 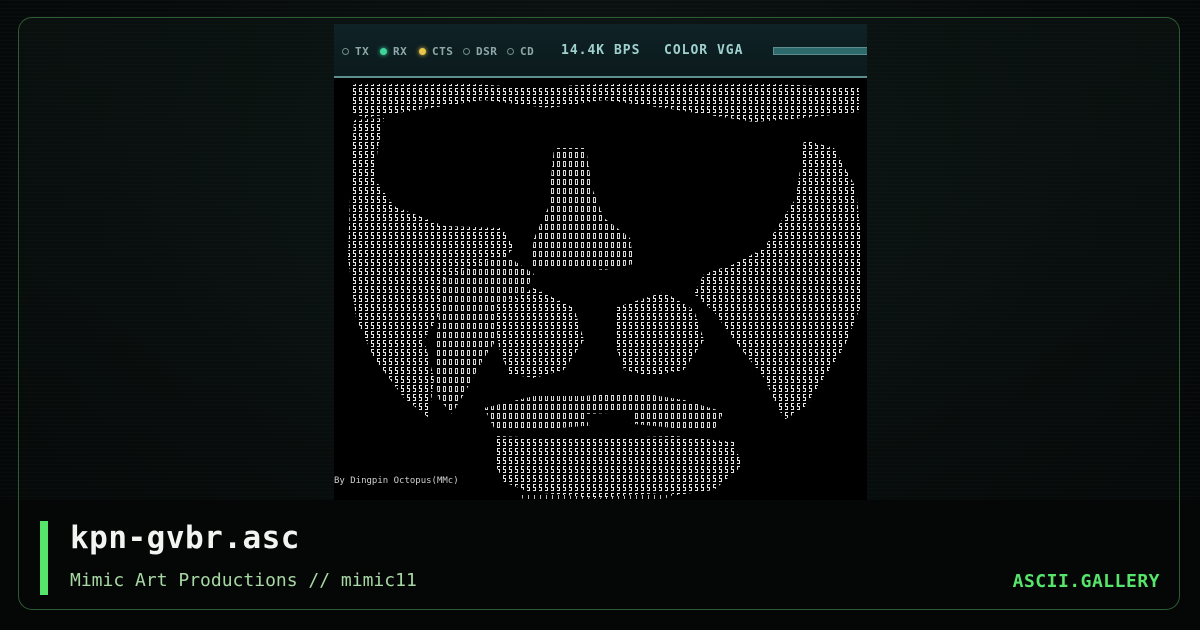 What do you see at coordinates (618, 467) in the screenshot?
I see `art-lower-lip` at bounding box center [618, 467].